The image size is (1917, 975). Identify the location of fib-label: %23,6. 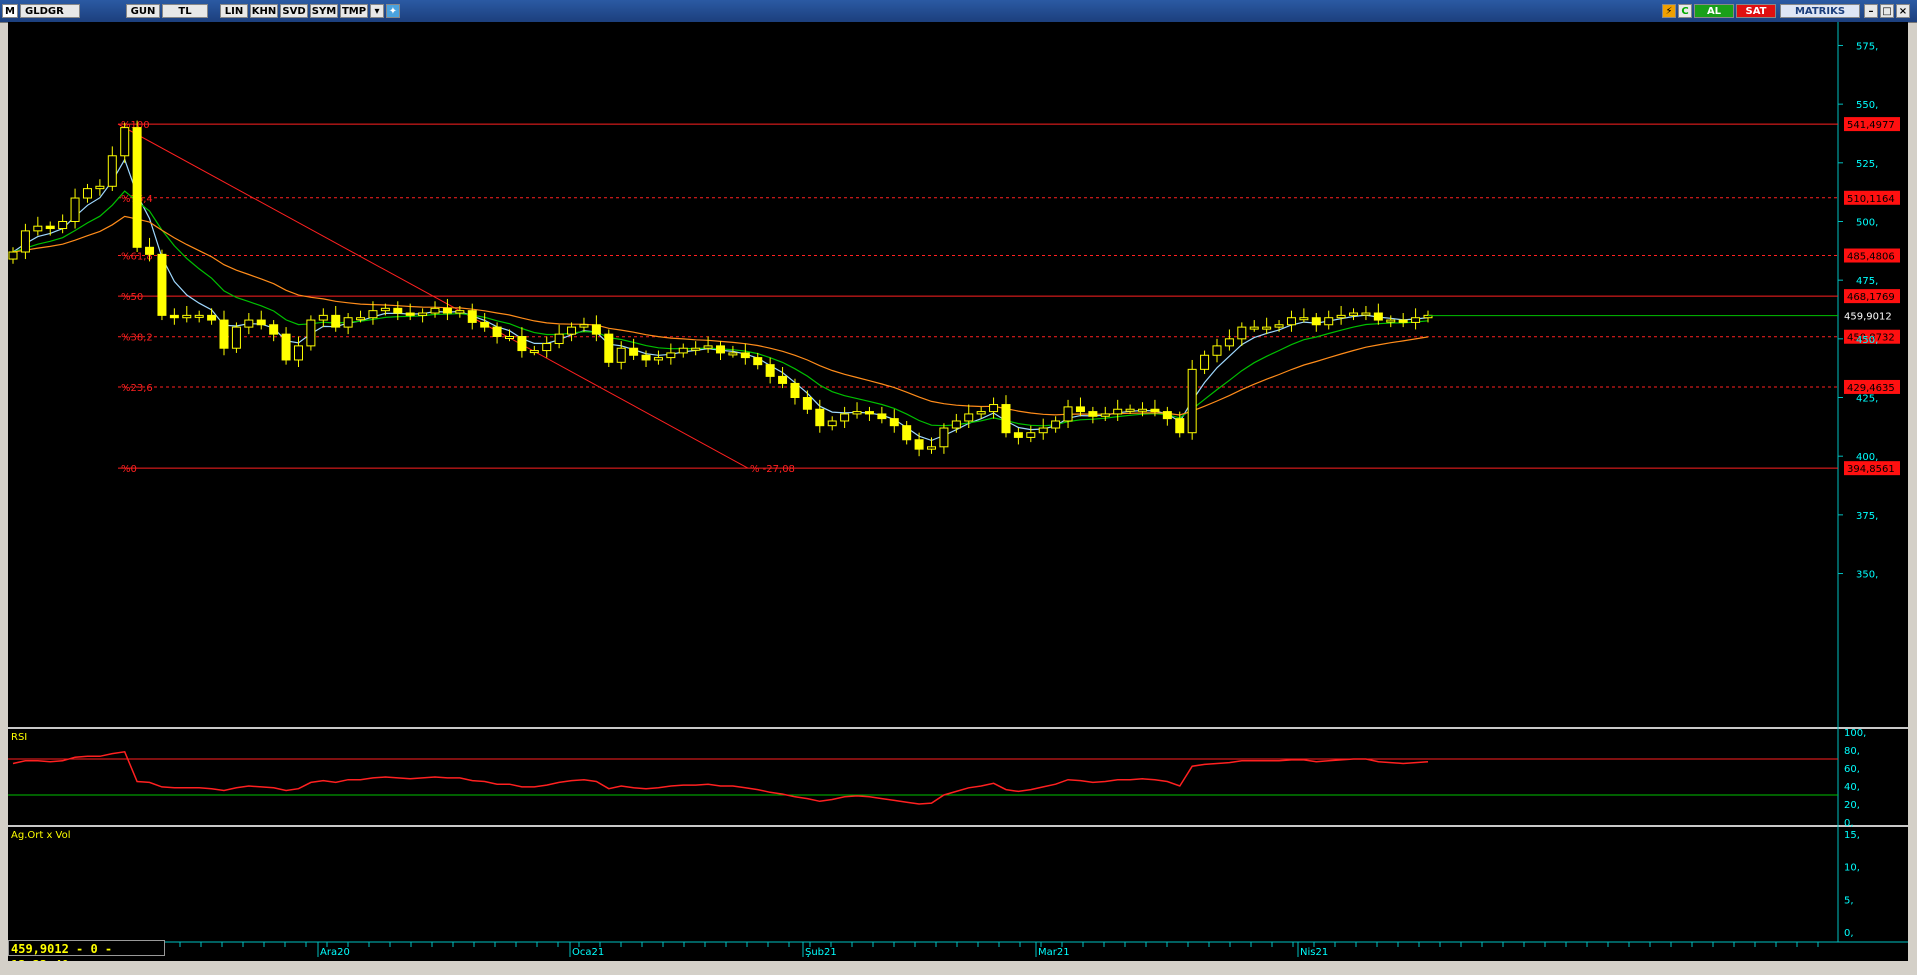
(137, 388).